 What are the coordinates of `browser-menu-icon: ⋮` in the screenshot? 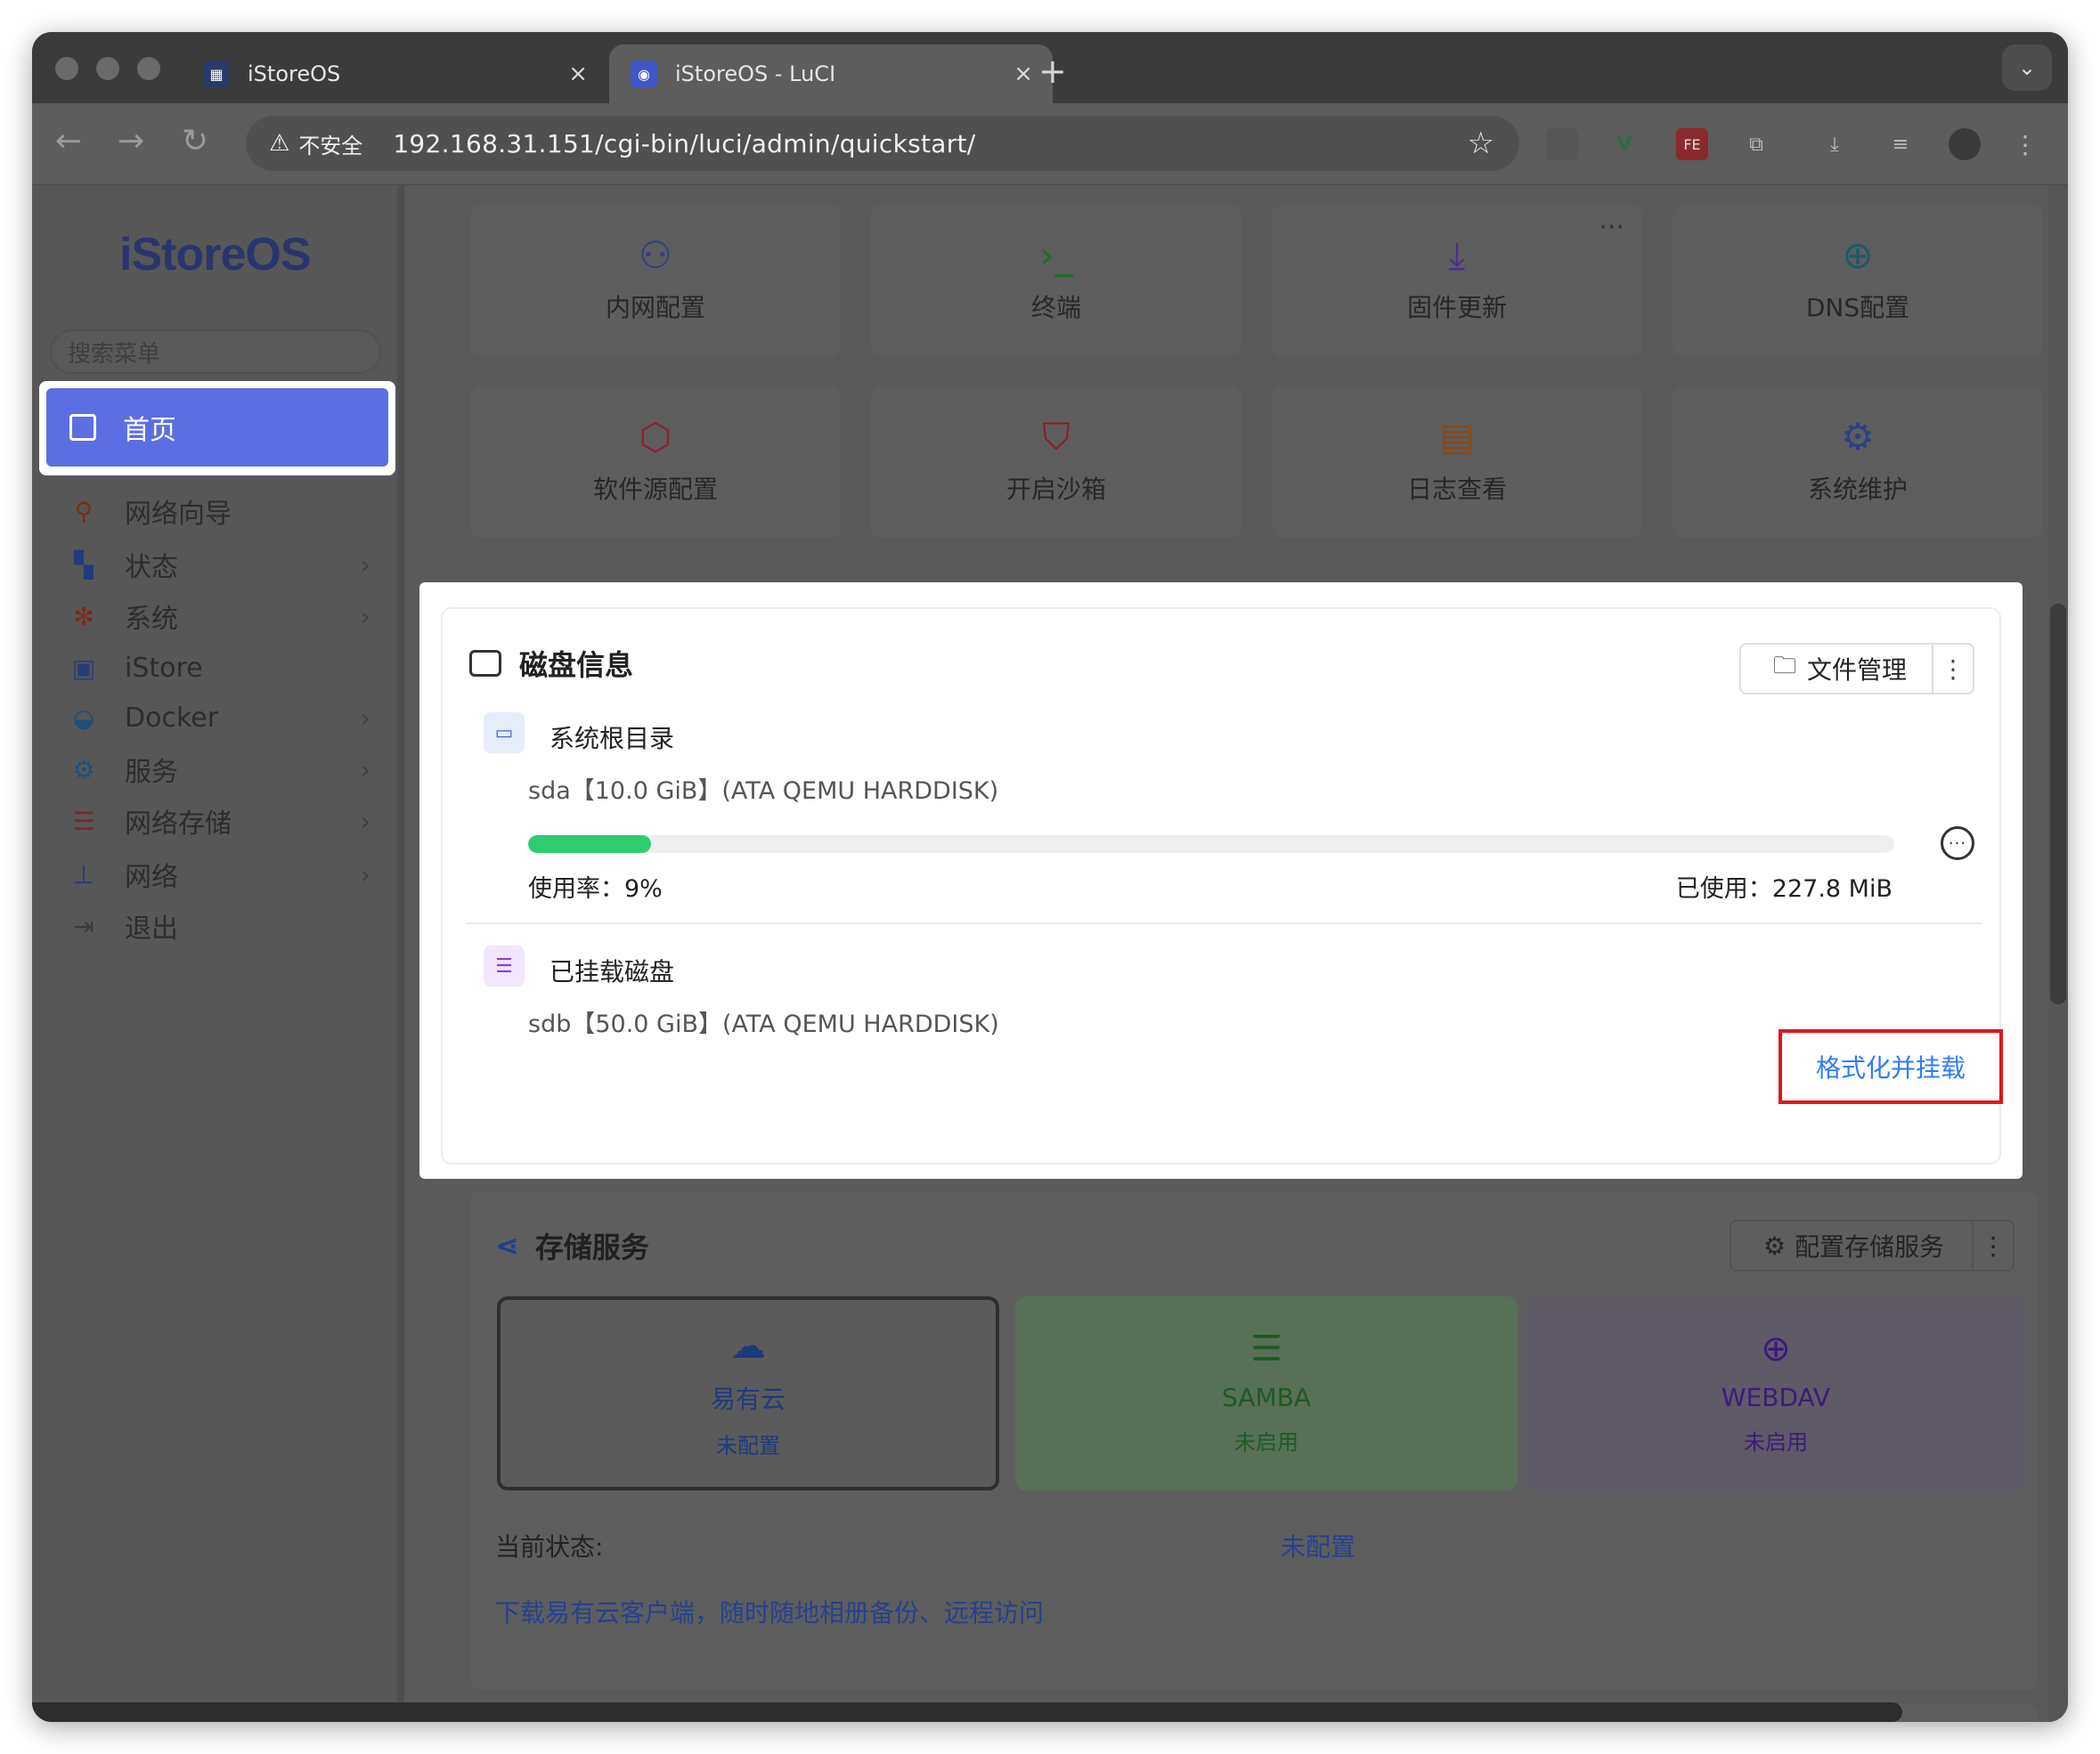 It's located at (2025, 144).